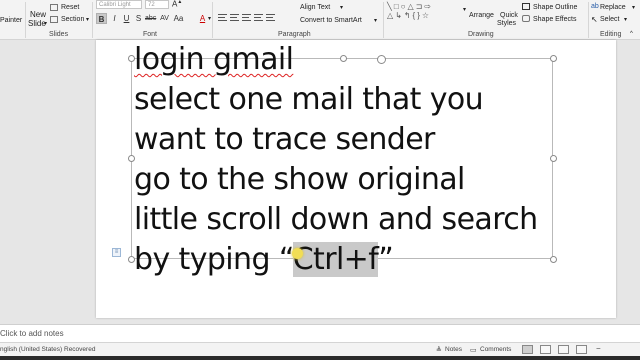 Image resolution: width=640 pixels, height=360 pixels. I want to click on font-group-label: Font, so click(150, 34).